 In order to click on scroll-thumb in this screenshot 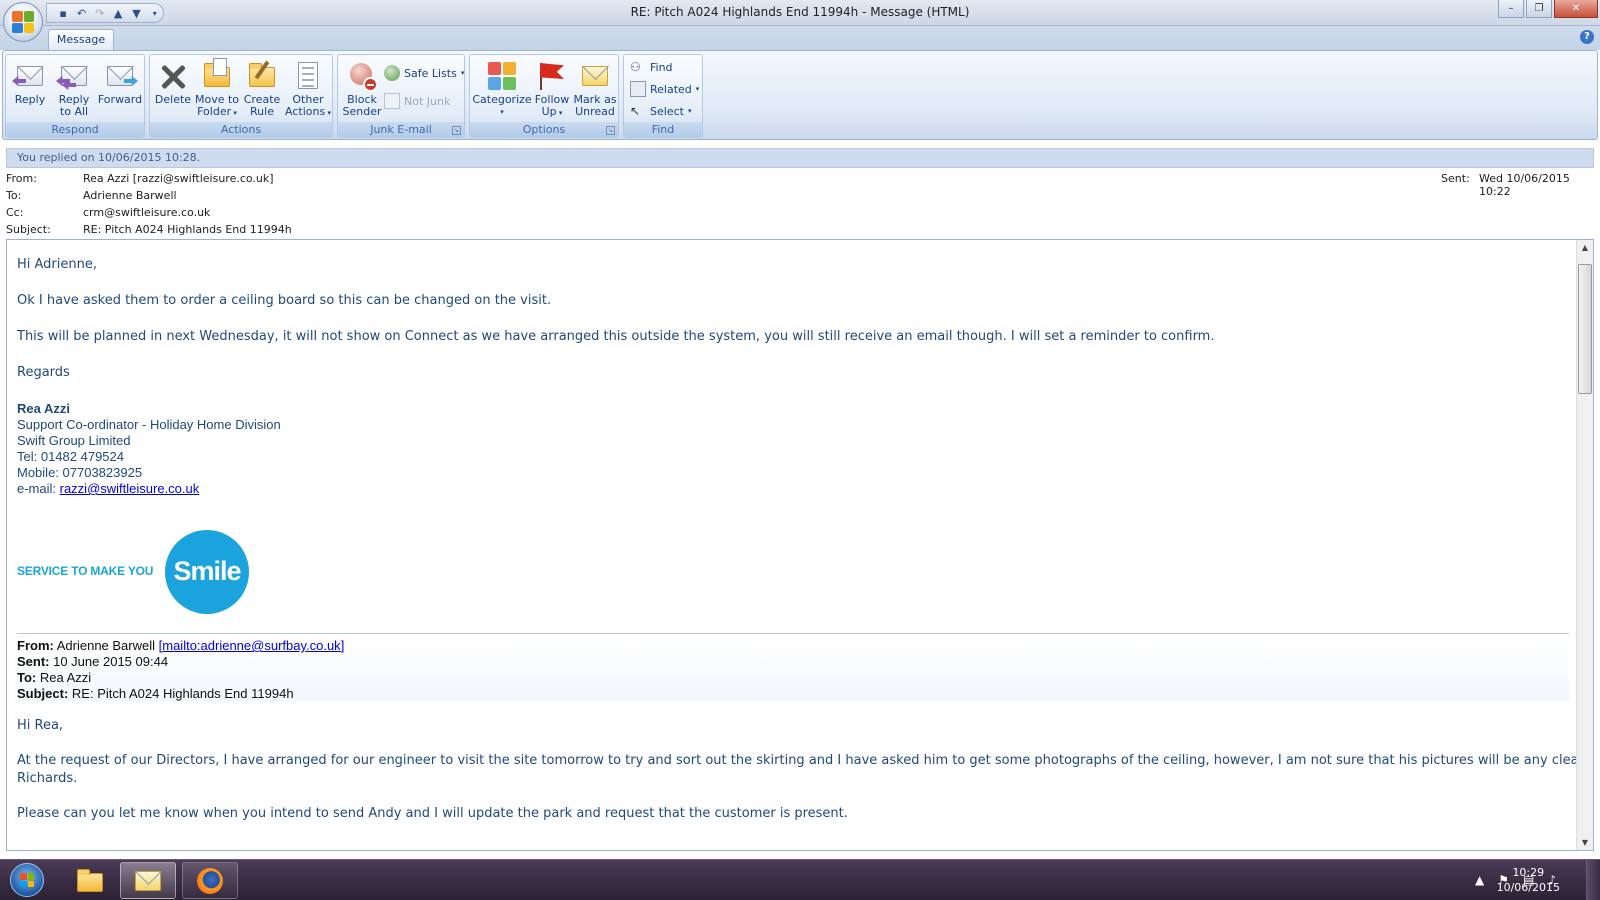, I will do `click(1585, 329)`.